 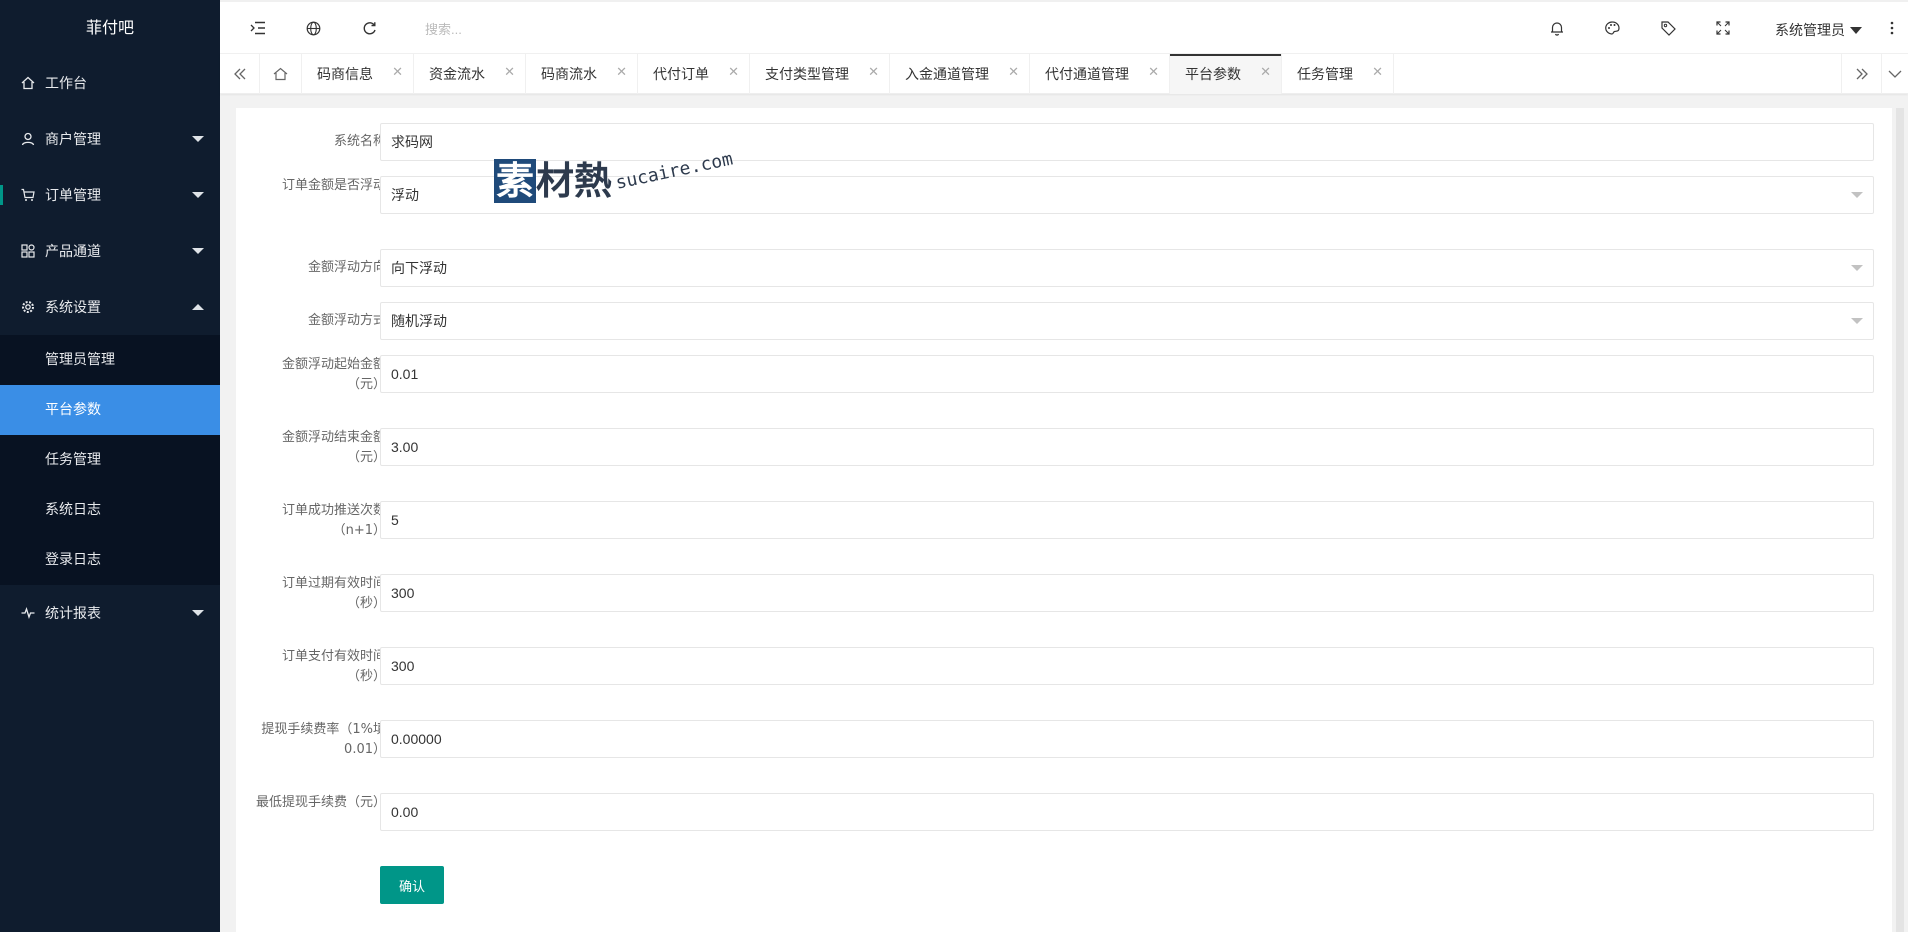 I want to click on apps-icon, so click(x=28, y=251).